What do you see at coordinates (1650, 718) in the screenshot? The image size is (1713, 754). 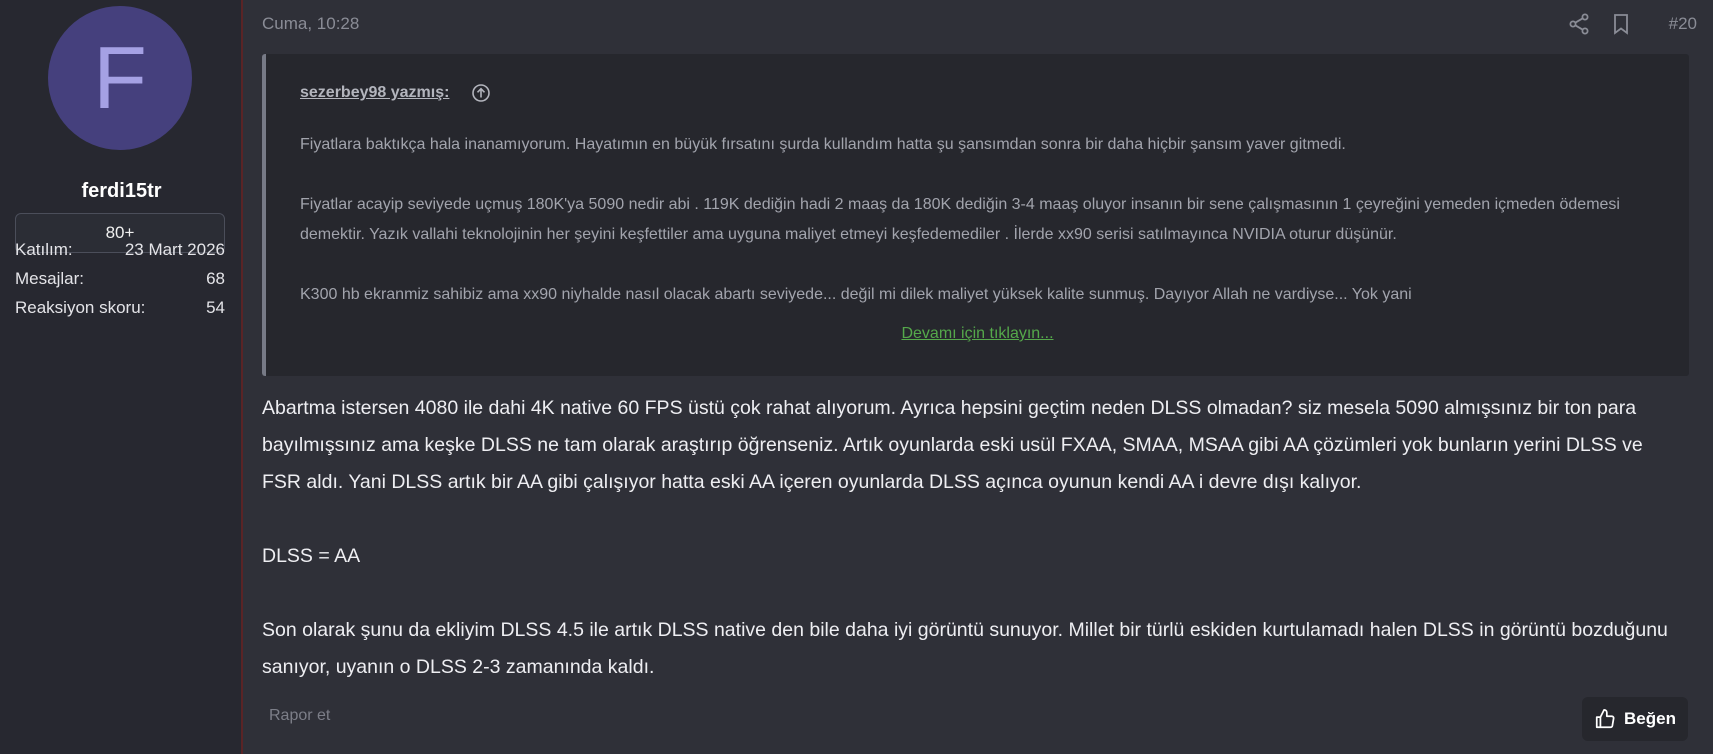 I see `like-button-label: Beğen` at bounding box center [1650, 718].